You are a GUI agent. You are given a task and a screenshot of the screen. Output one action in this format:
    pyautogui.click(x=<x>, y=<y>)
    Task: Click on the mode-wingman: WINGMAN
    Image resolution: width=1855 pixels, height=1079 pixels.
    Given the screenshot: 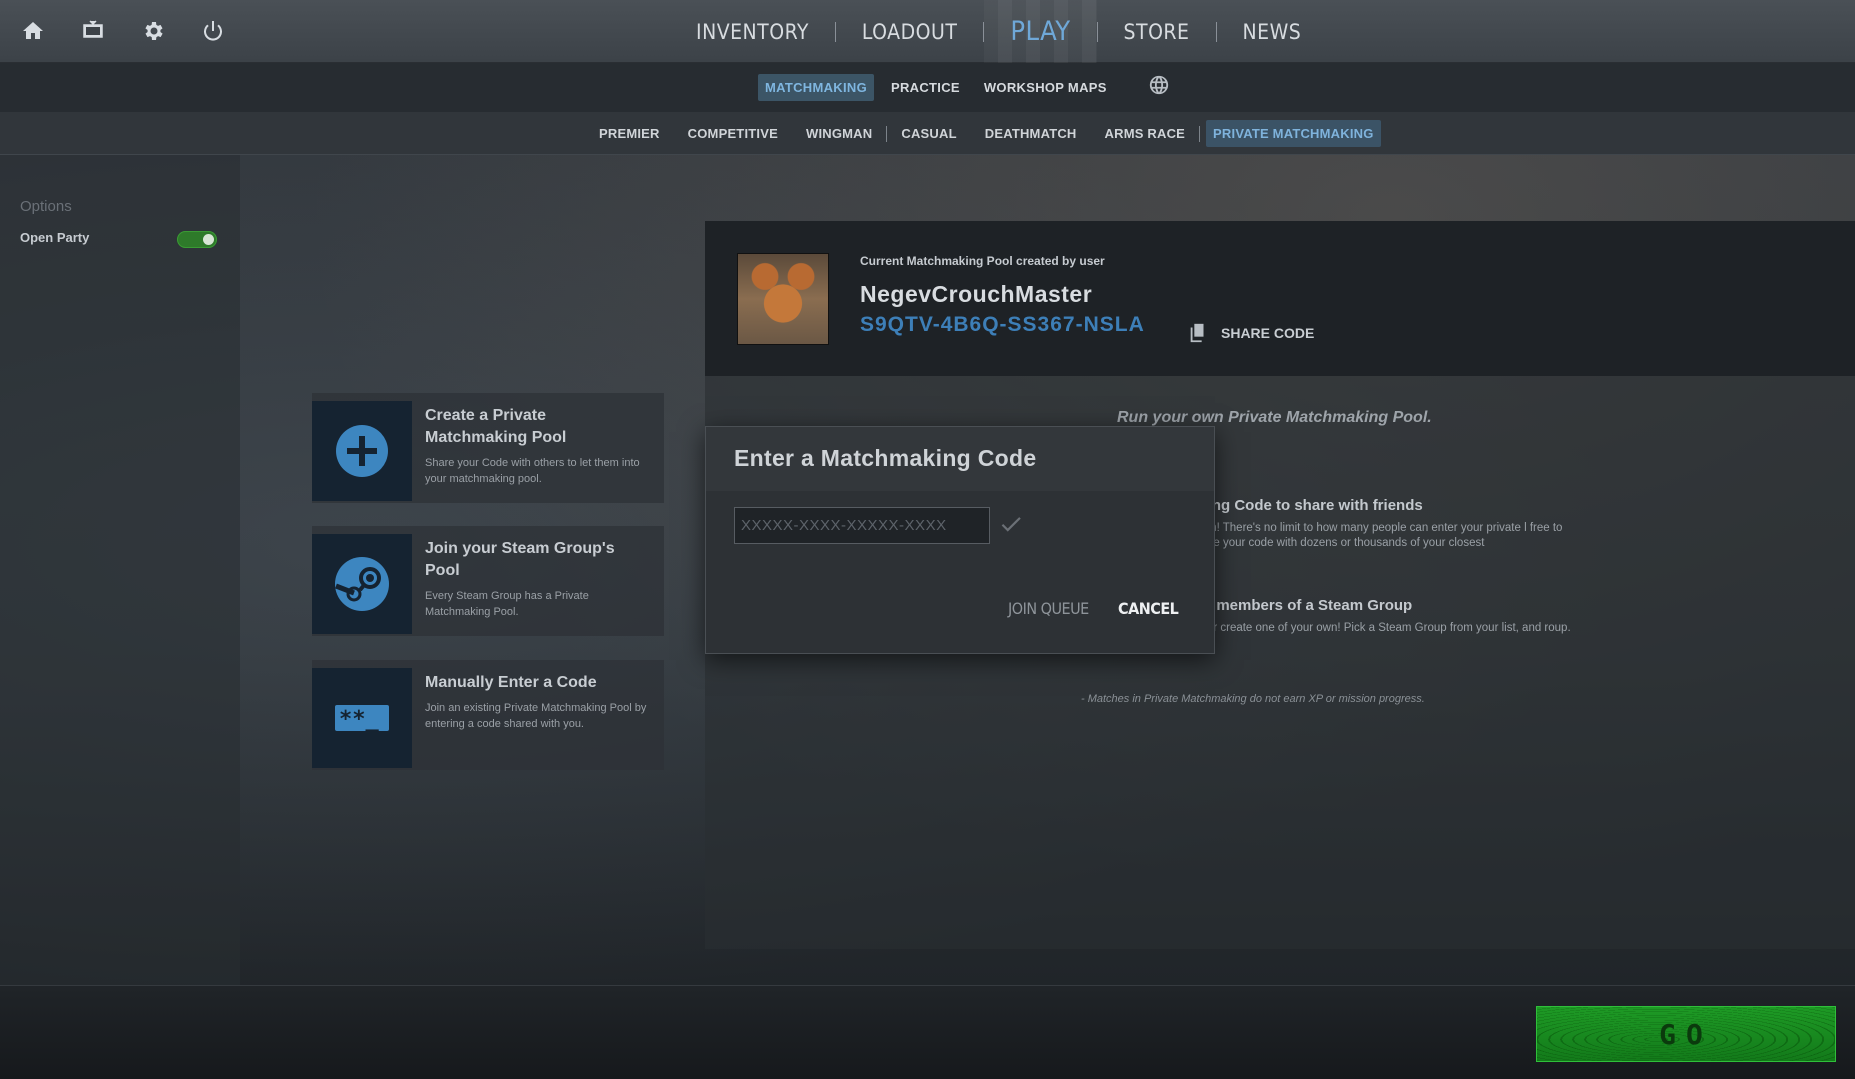 What is the action you would take?
    pyautogui.click(x=839, y=133)
    